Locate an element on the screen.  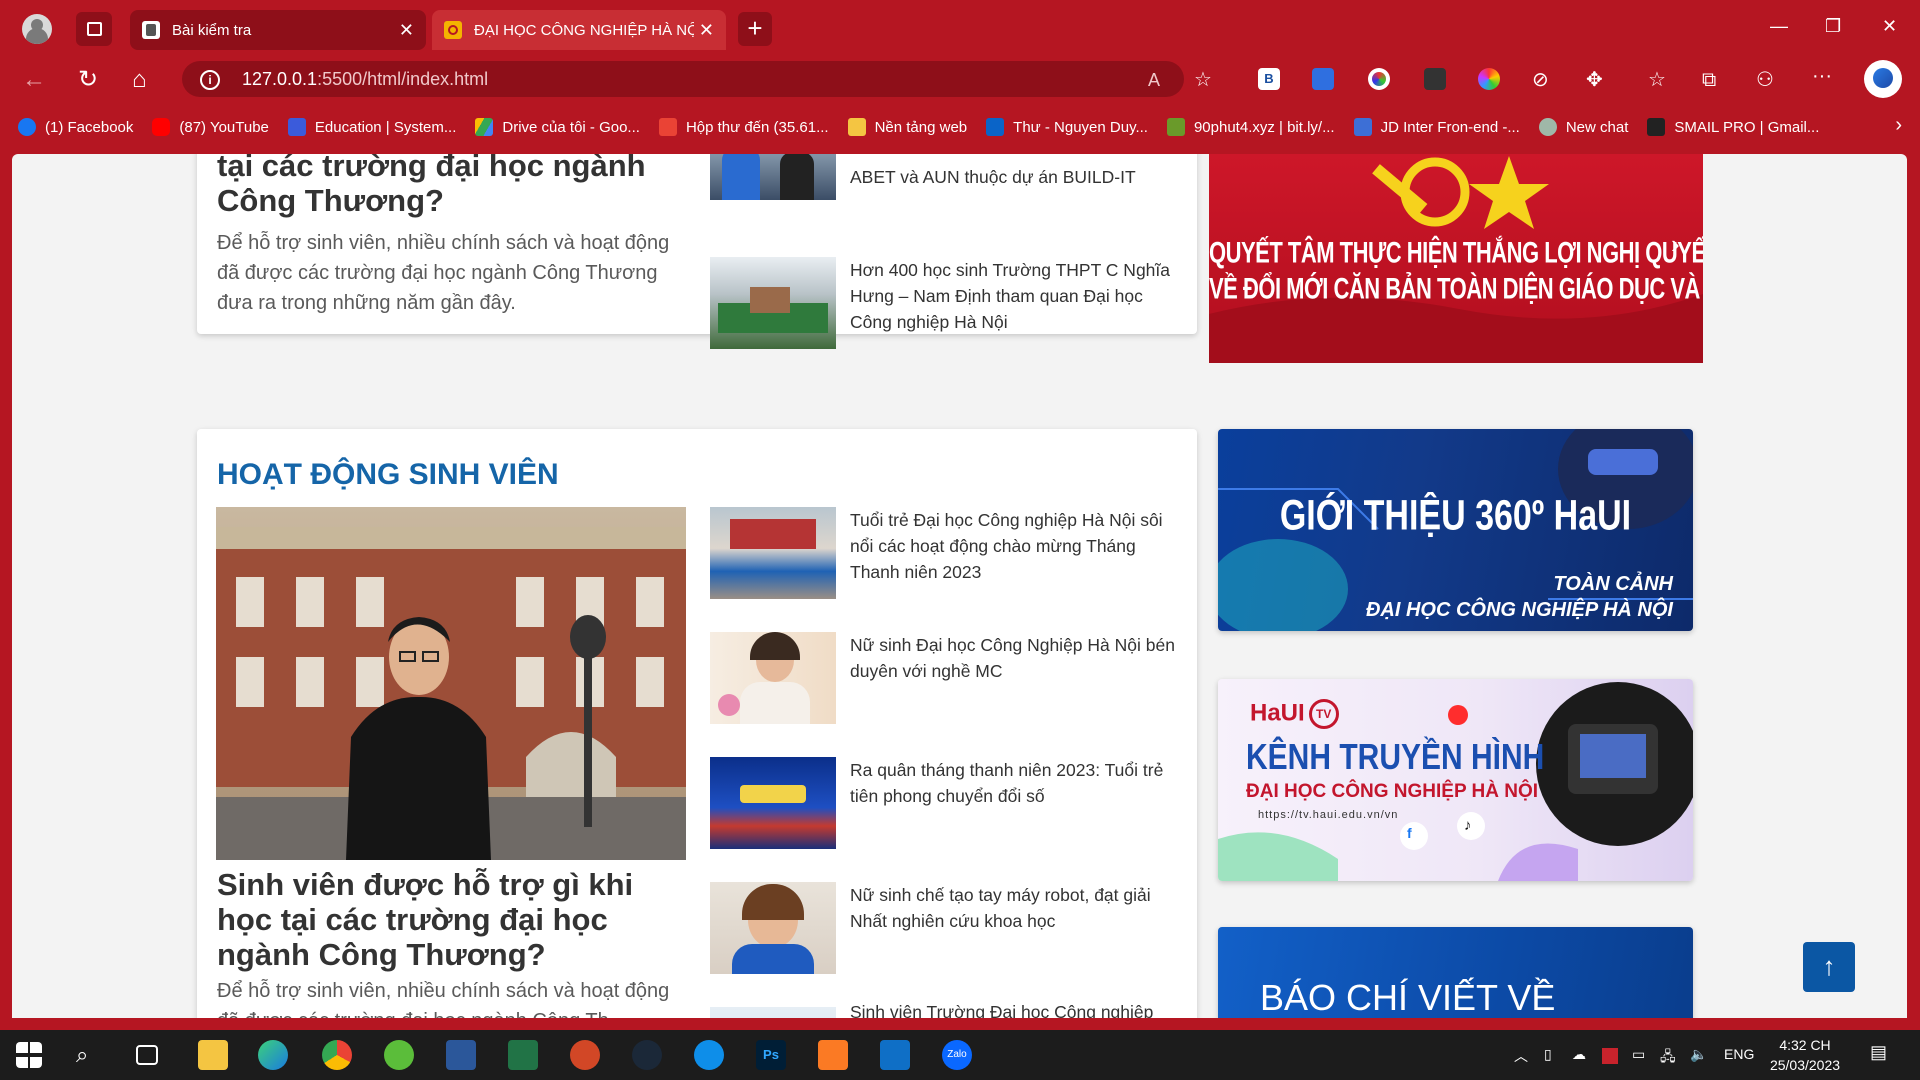
read-aloud-icon: A is located at coordinates (1154, 80).